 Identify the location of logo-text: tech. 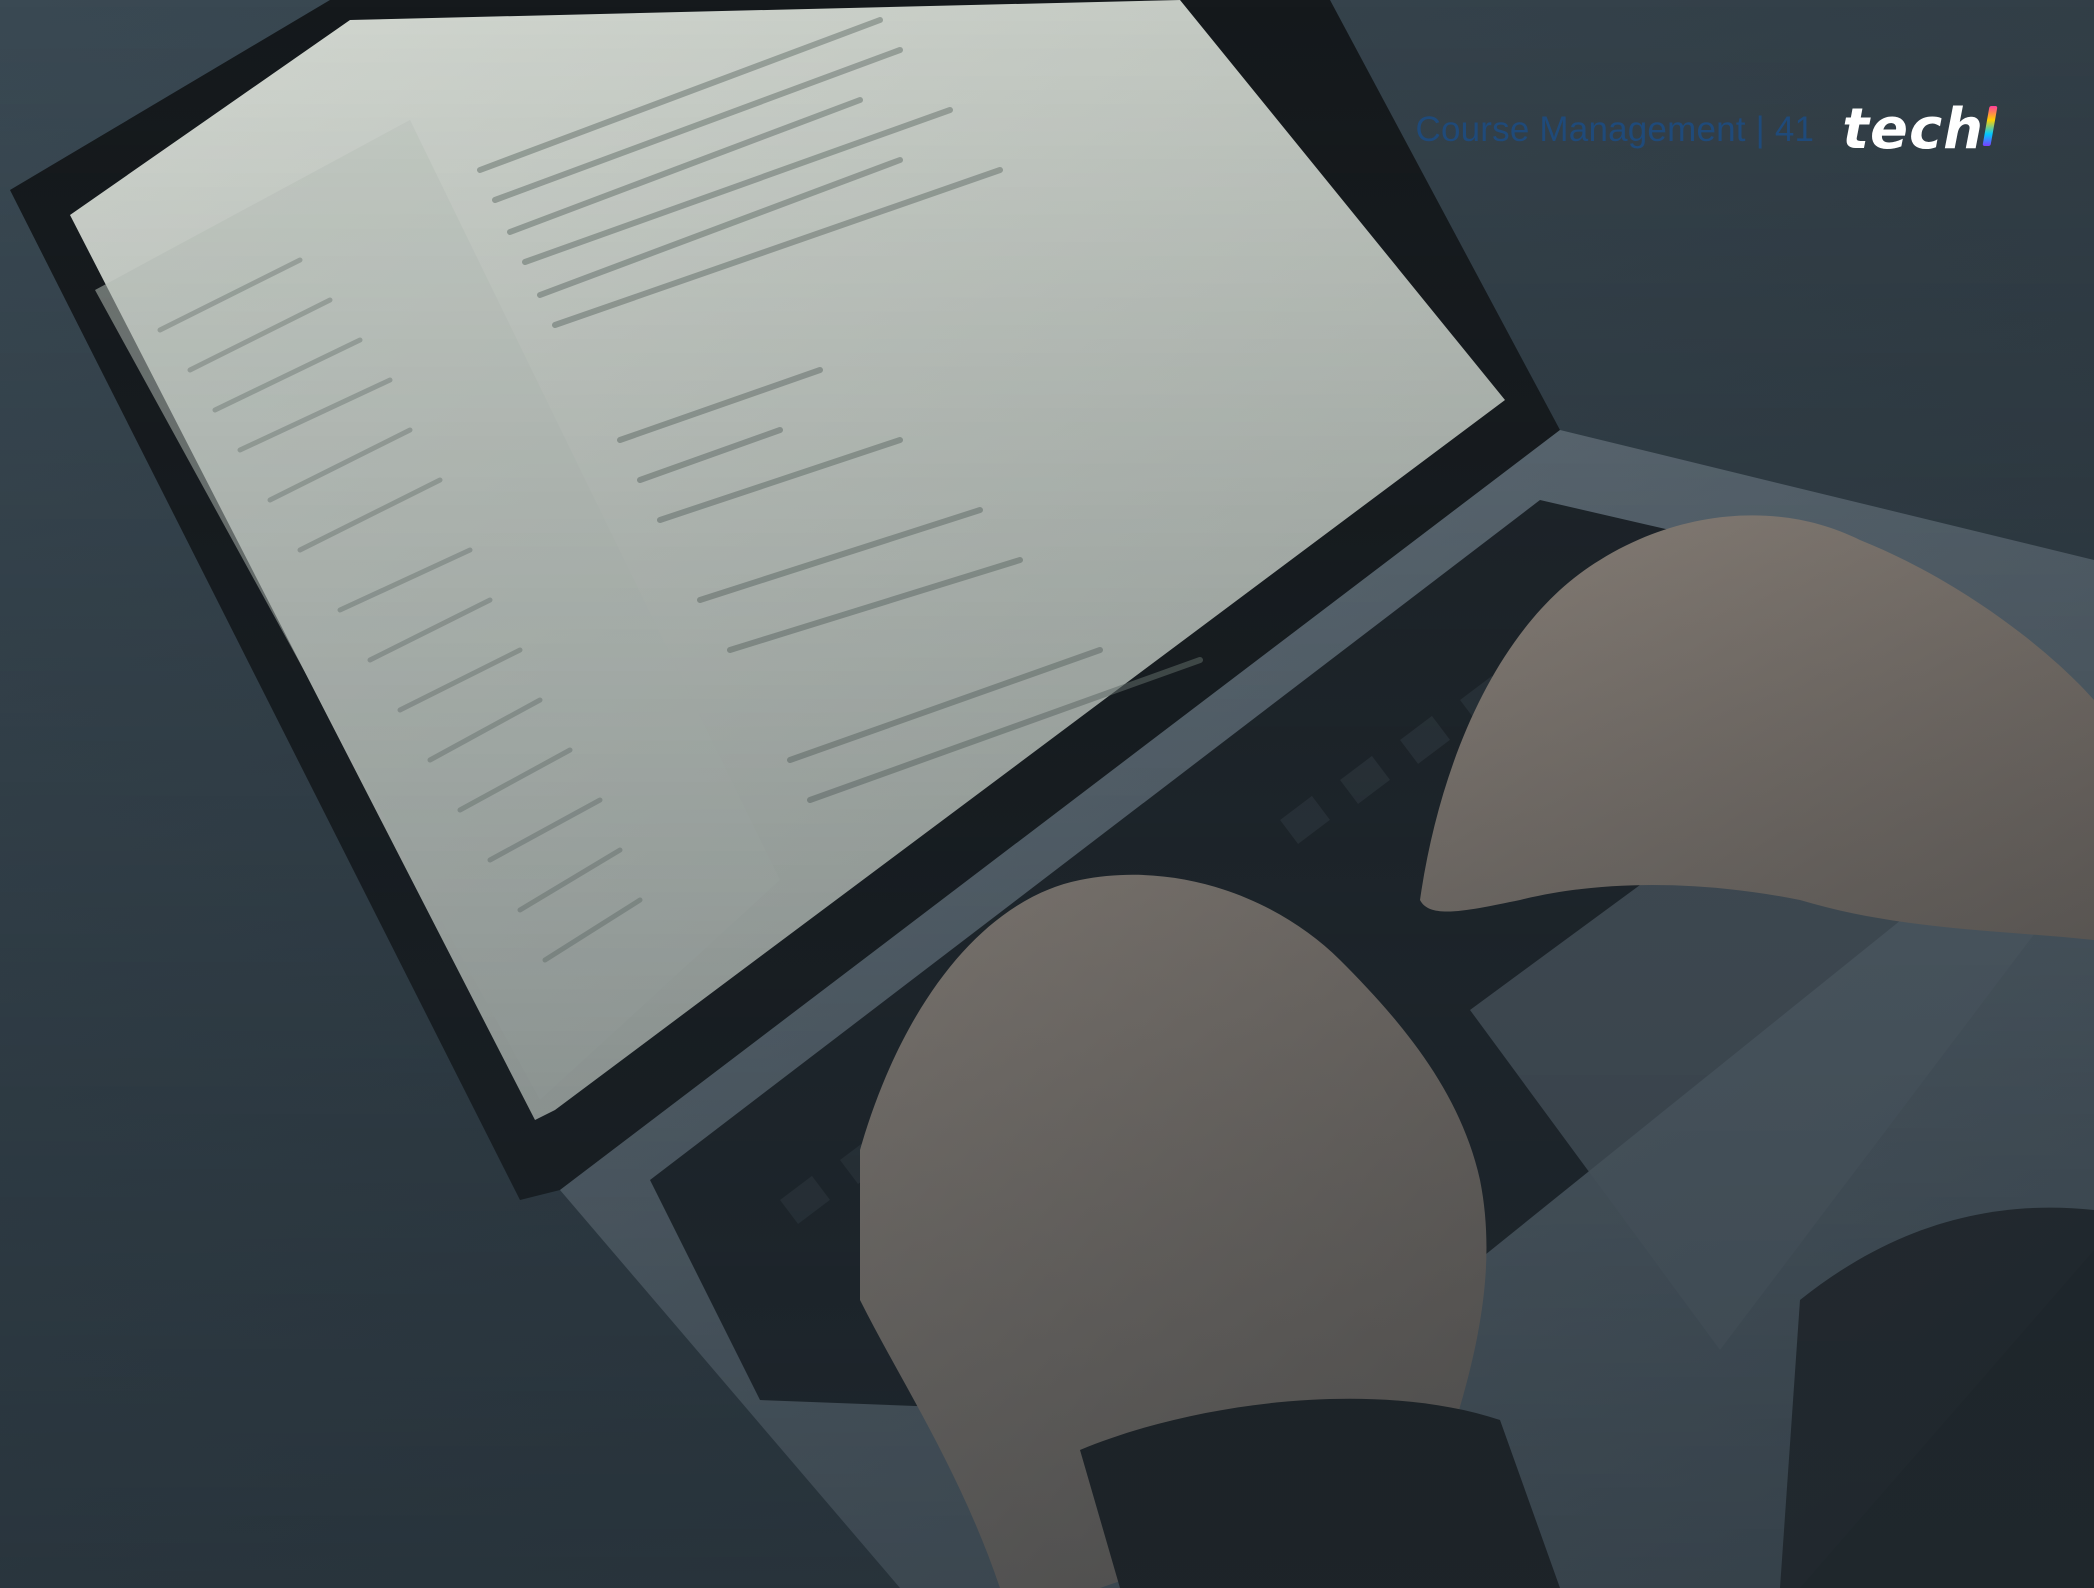
(1913, 129).